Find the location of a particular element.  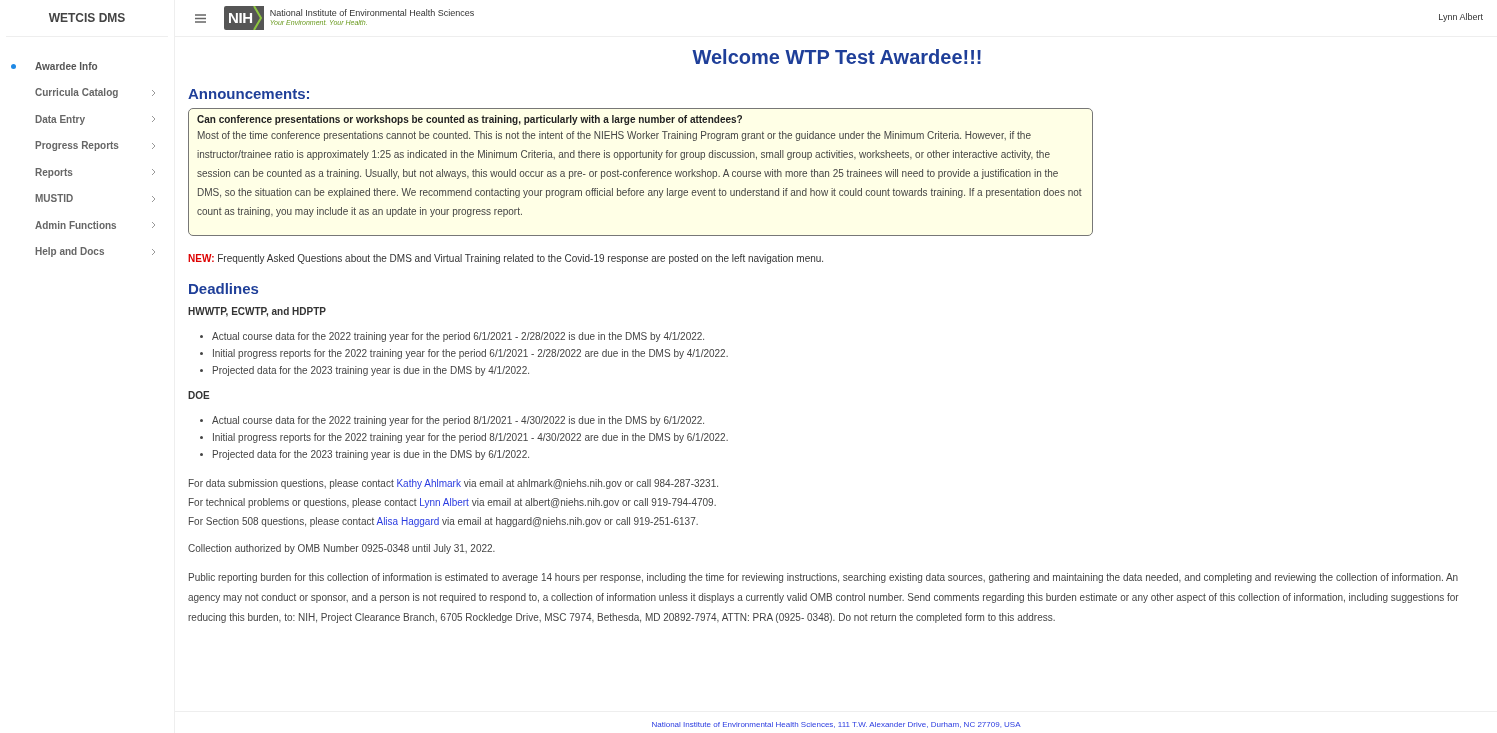

nav-item: Help and Docs is located at coordinates (87, 251).